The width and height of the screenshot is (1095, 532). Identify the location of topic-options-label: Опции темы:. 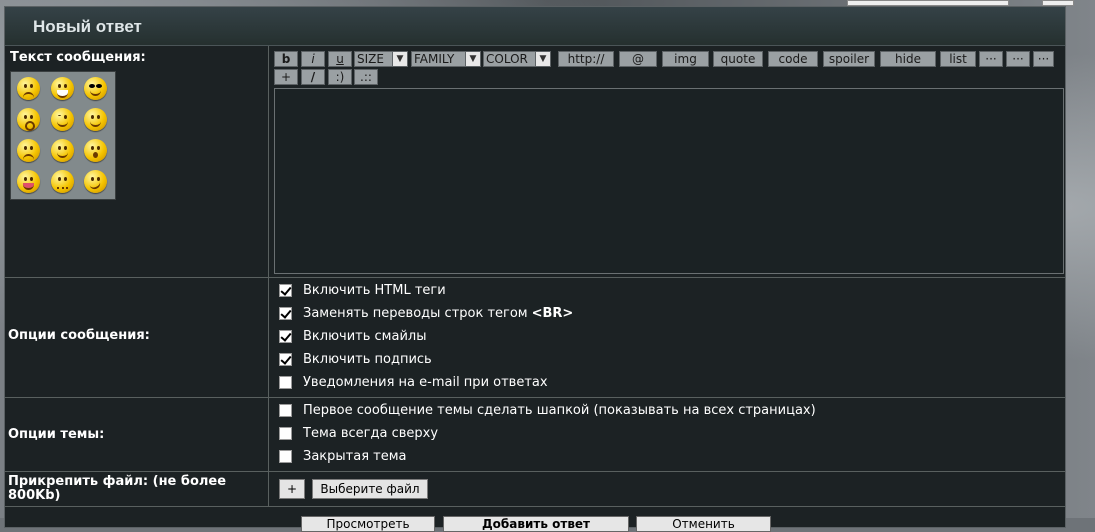
(56, 434).